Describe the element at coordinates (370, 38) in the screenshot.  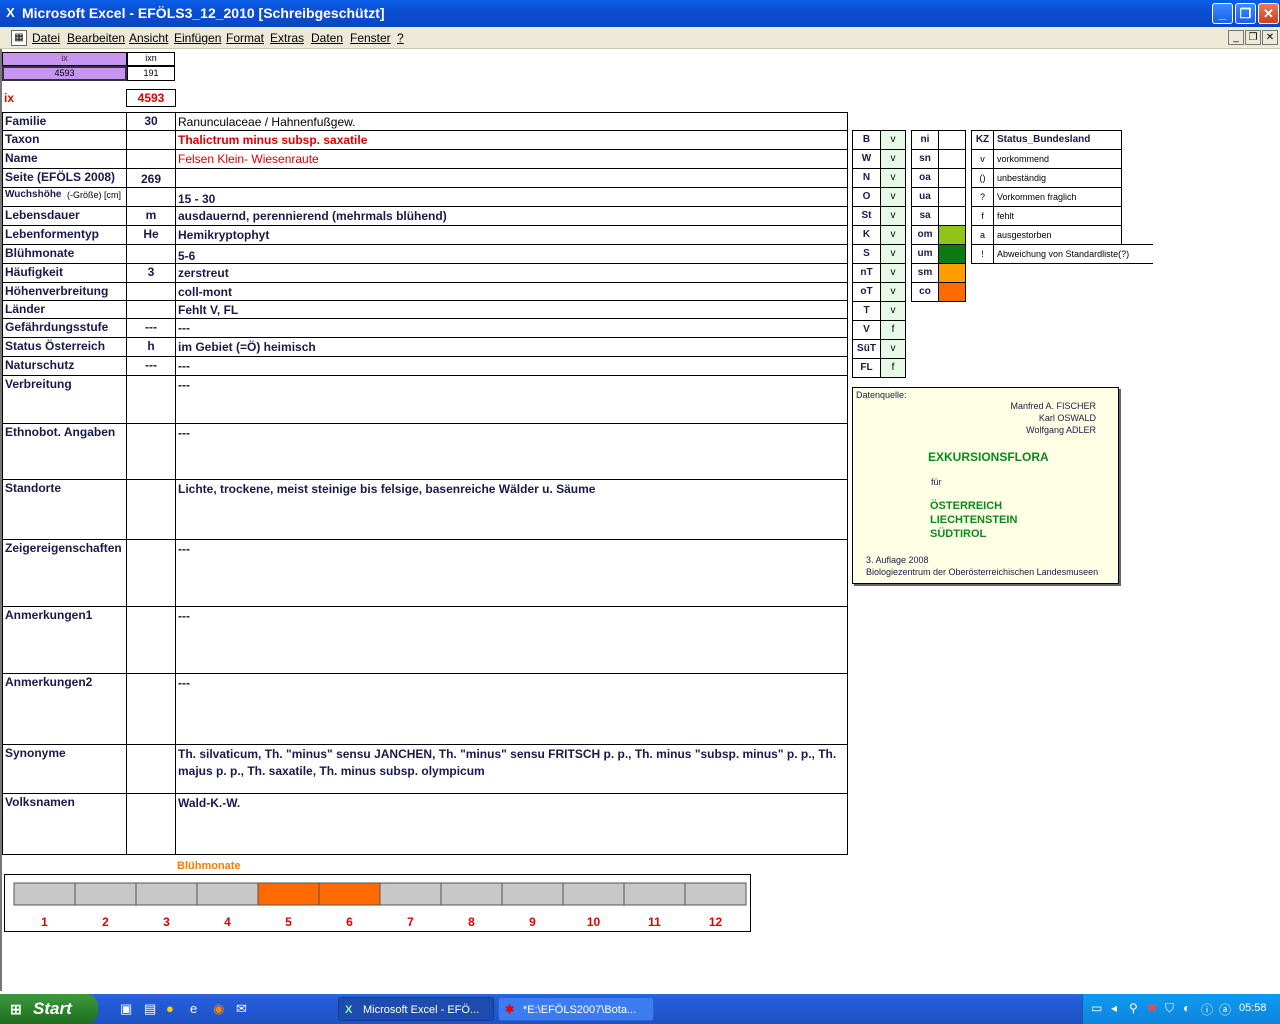
I see `menu-fenster: Fenster` at that location.